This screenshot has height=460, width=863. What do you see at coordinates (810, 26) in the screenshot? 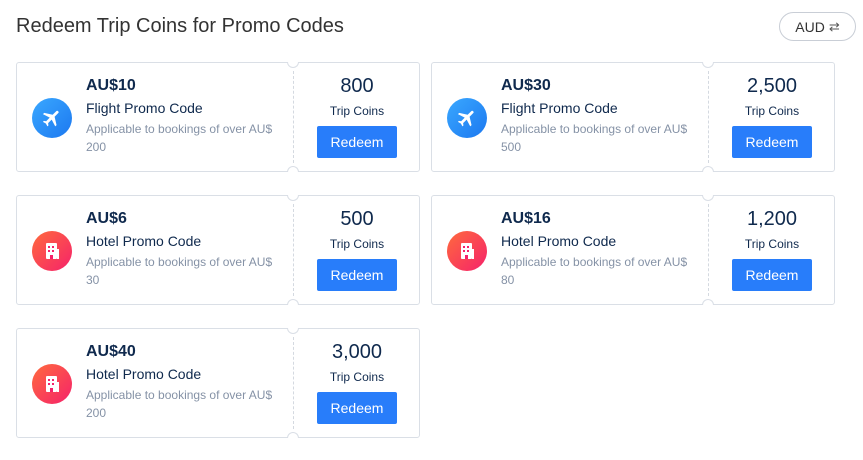
I see `currency-label: AUD` at bounding box center [810, 26].